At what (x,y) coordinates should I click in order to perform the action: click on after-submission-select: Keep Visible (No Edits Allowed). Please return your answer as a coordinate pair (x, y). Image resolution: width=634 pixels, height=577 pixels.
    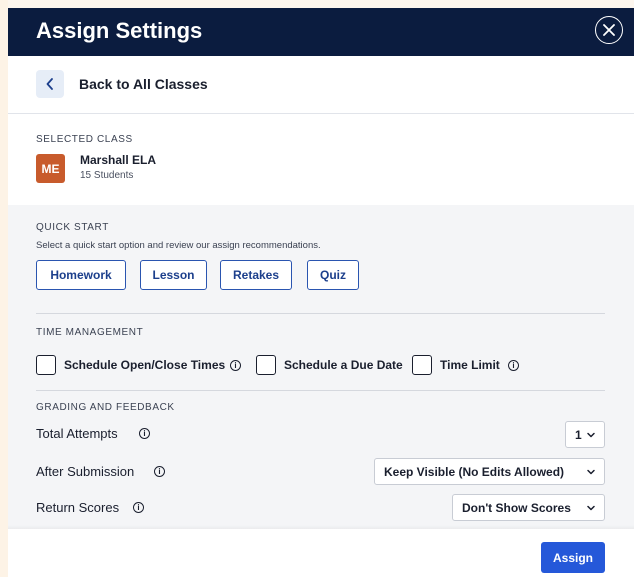
    Looking at the image, I should click on (489, 471).